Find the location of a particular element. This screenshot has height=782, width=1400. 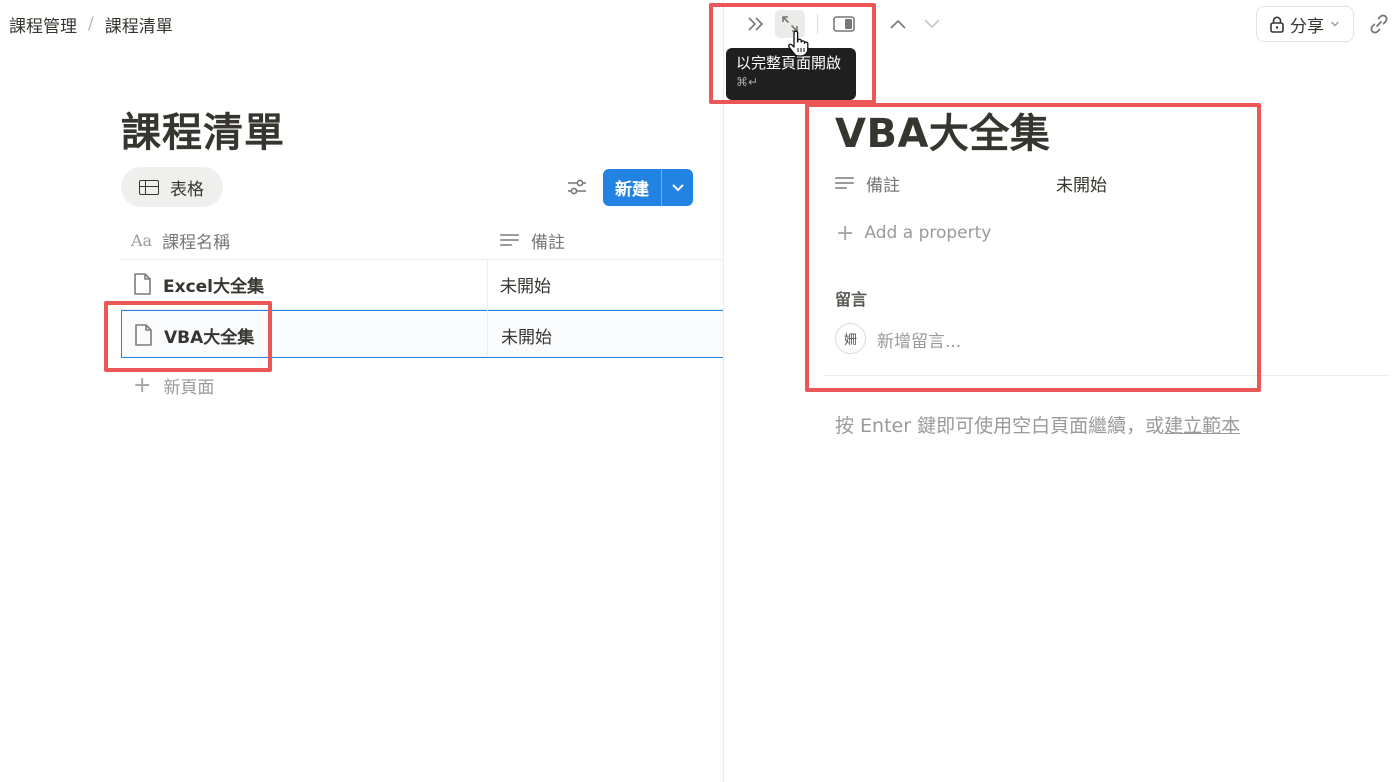

empty-page-hint: 按 Enter 鍵即可使用空白頁面繼續，或 建立範本 is located at coordinates (1037, 424).